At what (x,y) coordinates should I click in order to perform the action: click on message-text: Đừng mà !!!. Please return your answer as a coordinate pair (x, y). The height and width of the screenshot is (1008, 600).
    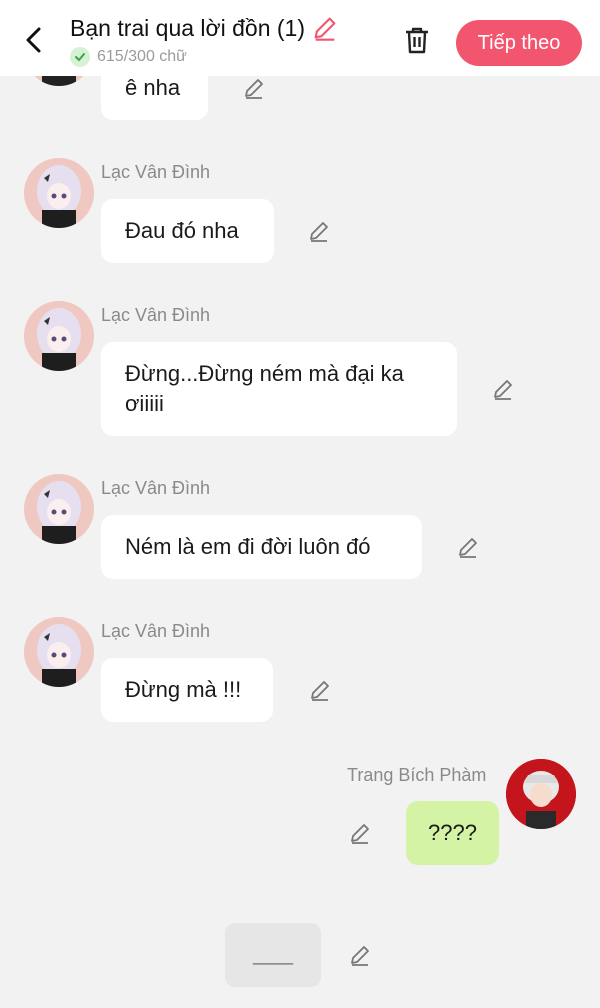
    Looking at the image, I should click on (183, 689).